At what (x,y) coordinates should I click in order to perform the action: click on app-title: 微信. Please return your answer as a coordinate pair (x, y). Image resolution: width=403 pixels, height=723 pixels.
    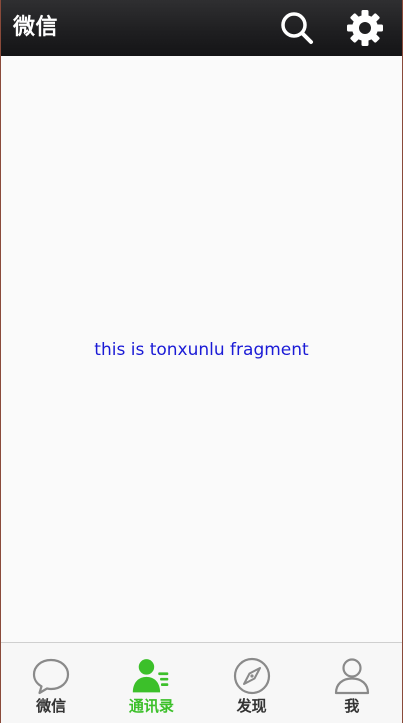
    Looking at the image, I should click on (36, 27).